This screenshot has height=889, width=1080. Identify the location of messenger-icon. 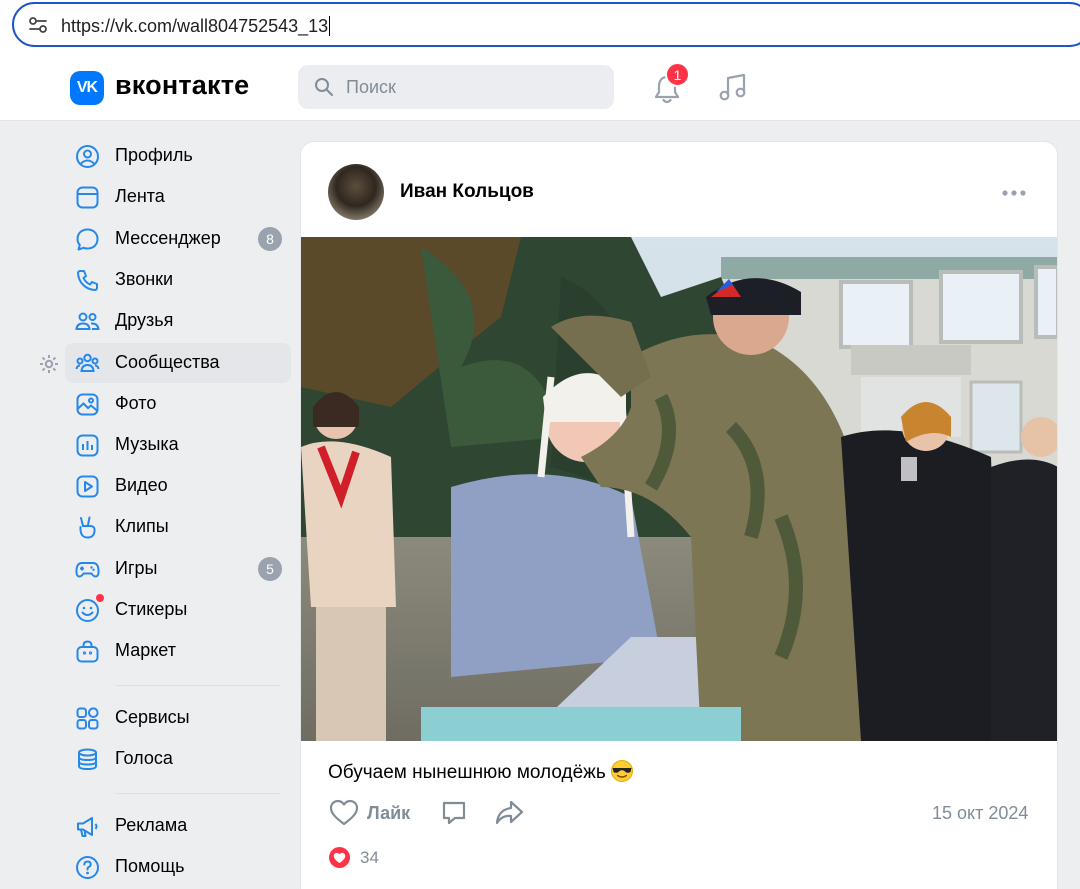
(87, 239).